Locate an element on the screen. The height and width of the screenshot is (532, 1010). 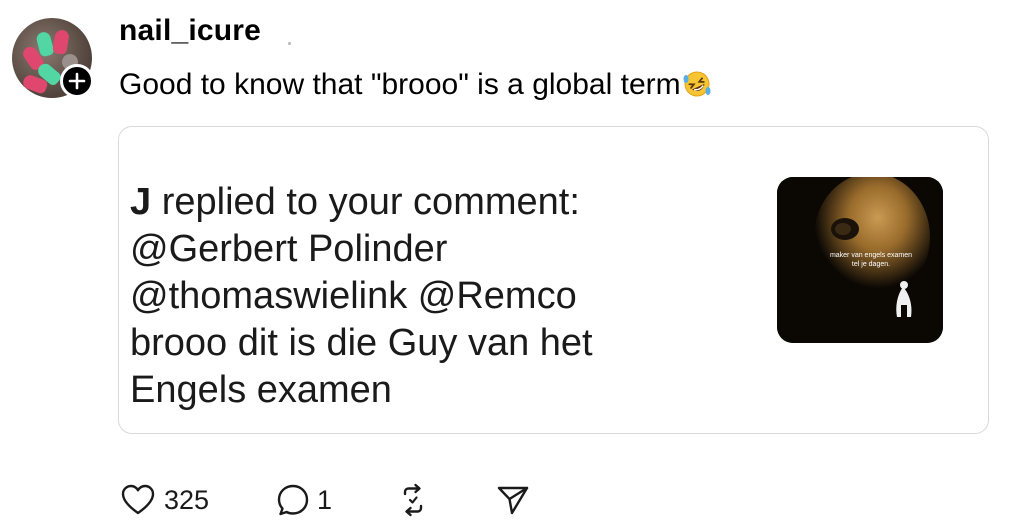
reply-count: 1 is located at coordinates (325, 499).